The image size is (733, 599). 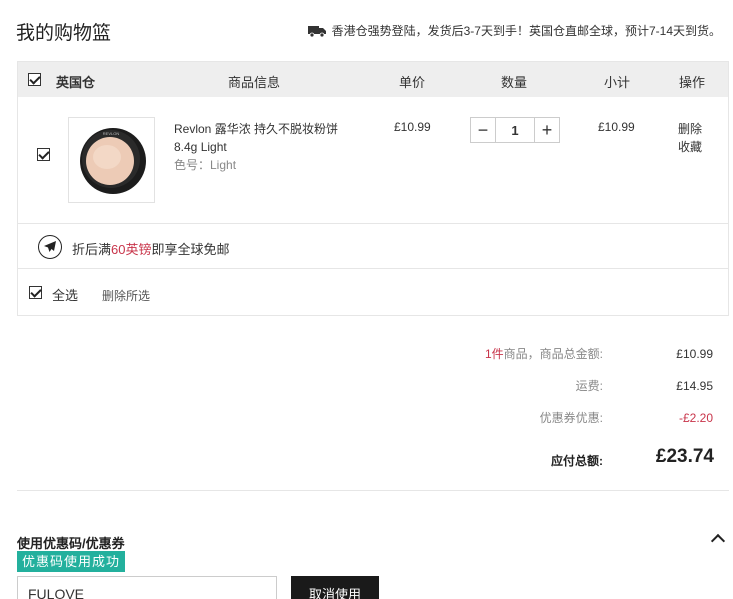 I want to click on coupon-code-input: FULOVE, so click(x=147, y=587).